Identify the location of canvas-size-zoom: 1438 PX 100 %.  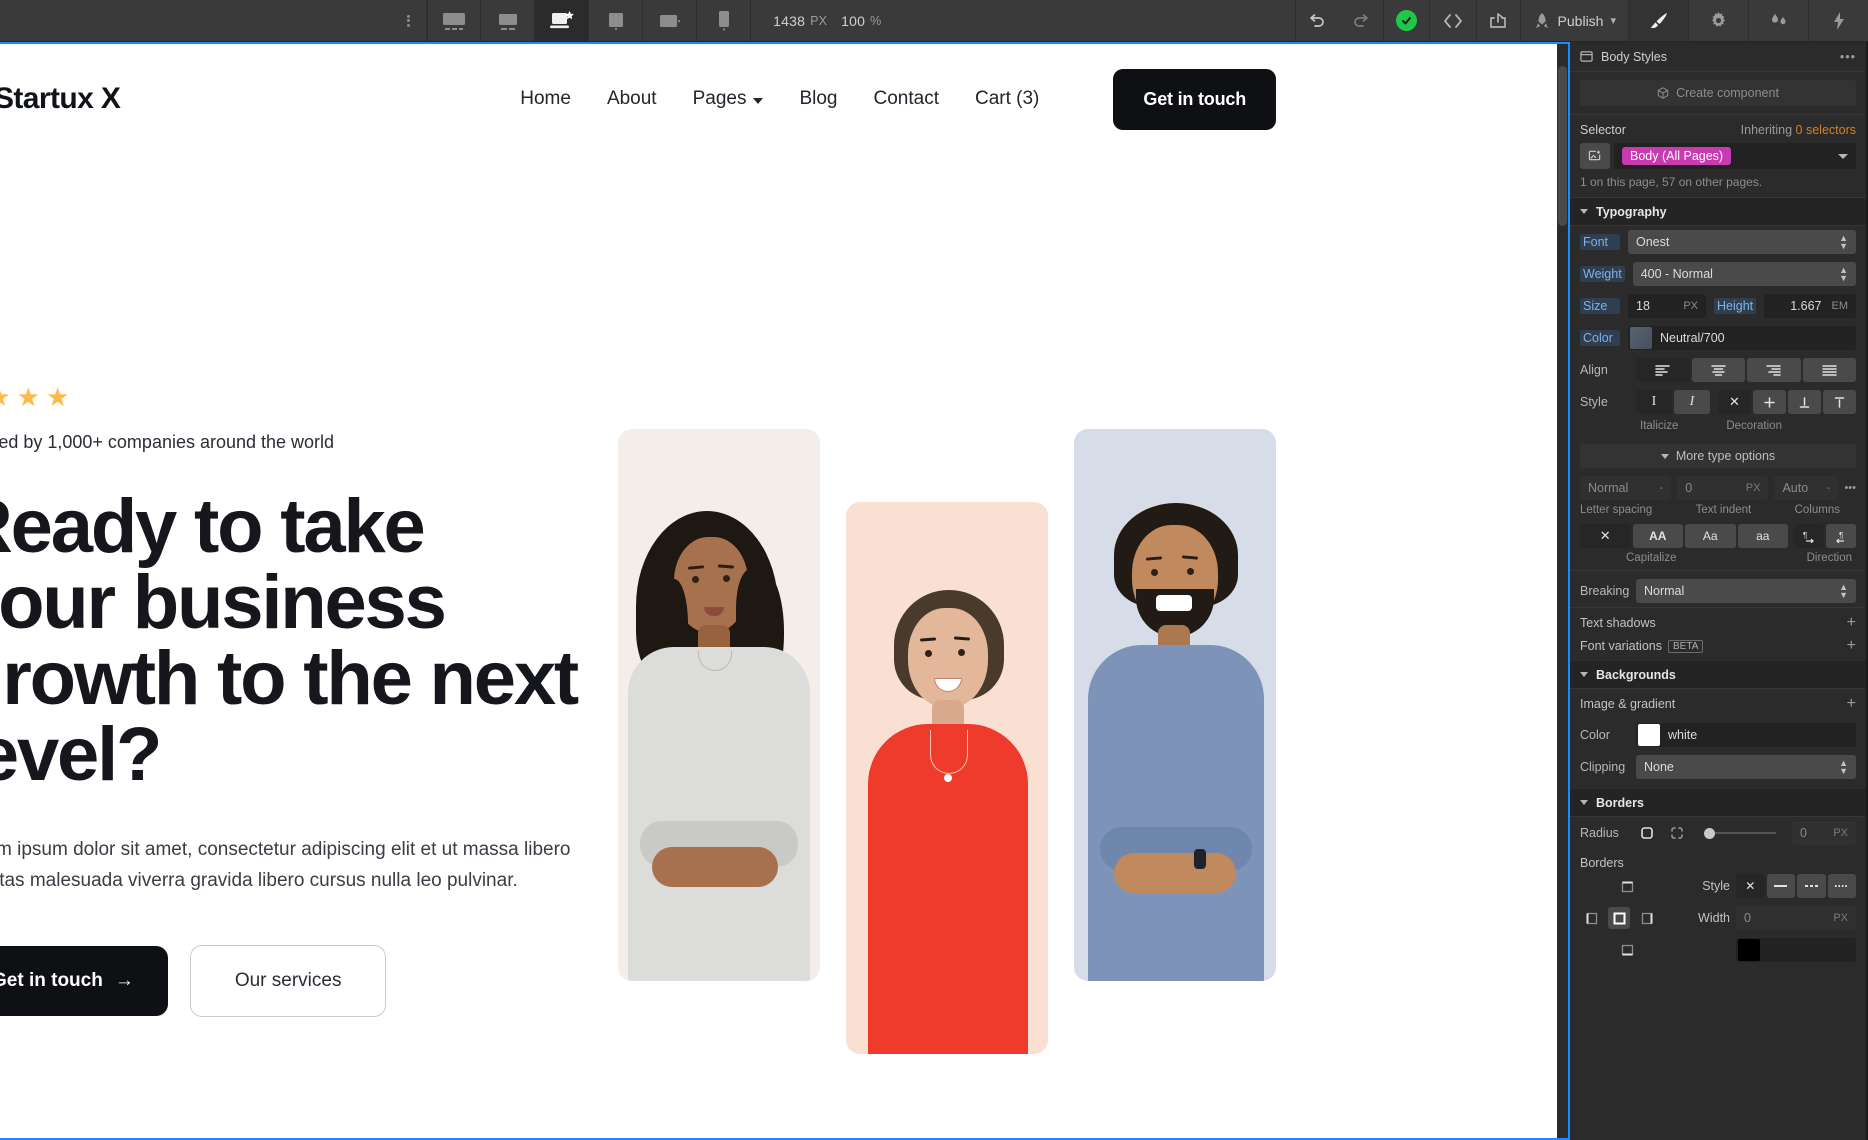
(827, 20).